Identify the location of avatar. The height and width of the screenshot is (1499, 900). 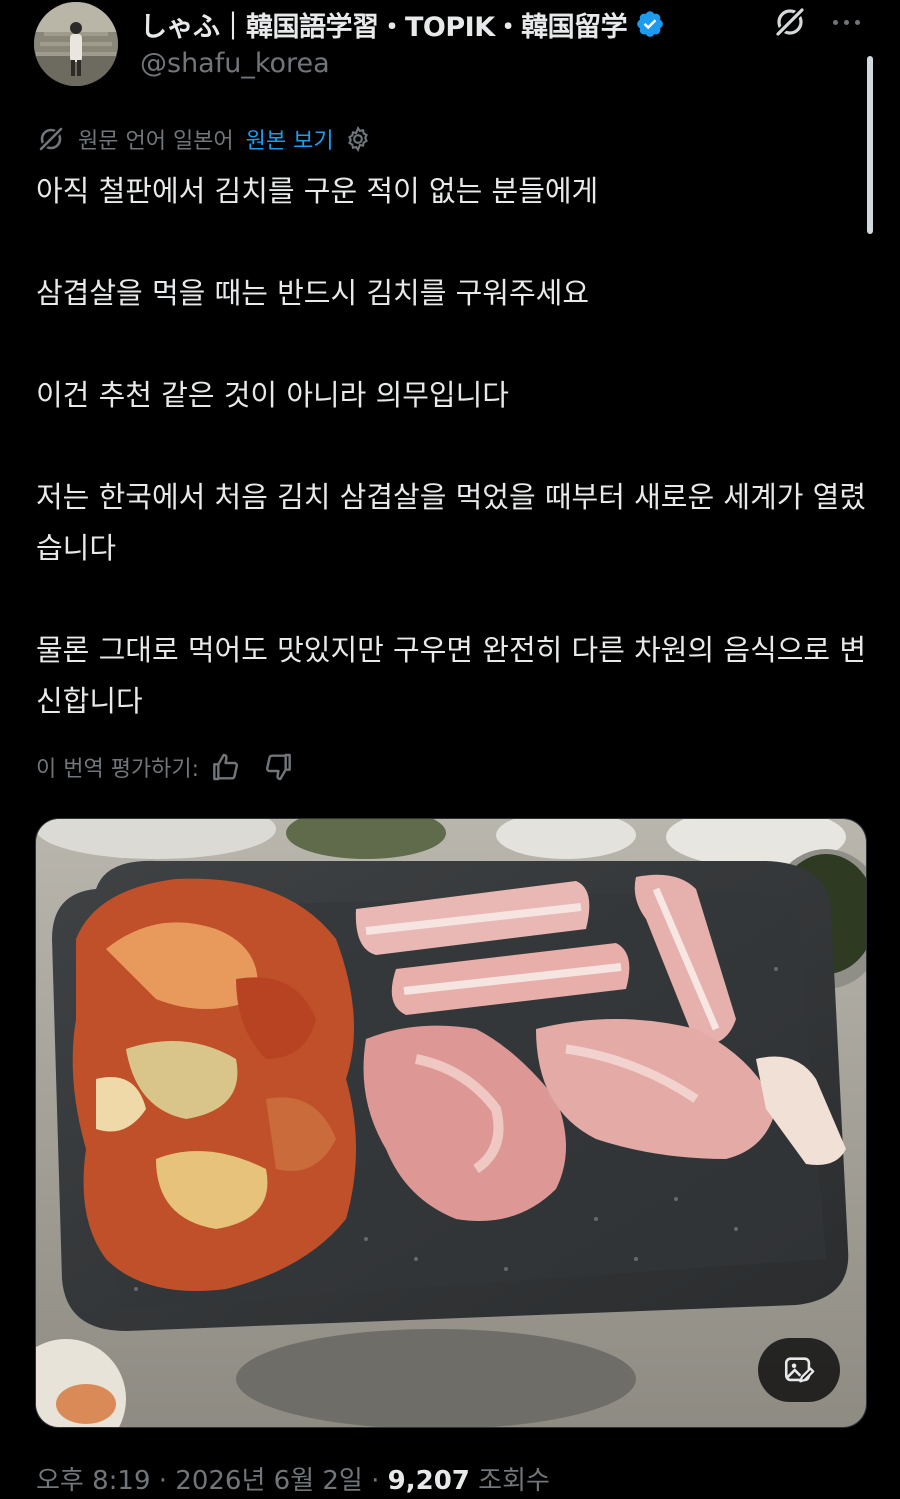
(76, 44).